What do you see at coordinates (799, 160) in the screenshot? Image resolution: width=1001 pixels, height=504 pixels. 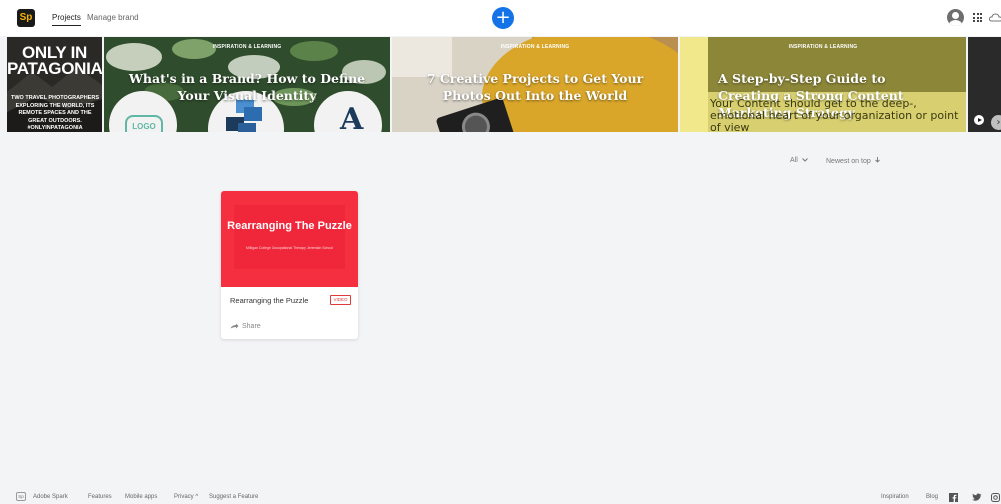 I see `filter-all-dropdown: All` at bounding box center [799, 160].